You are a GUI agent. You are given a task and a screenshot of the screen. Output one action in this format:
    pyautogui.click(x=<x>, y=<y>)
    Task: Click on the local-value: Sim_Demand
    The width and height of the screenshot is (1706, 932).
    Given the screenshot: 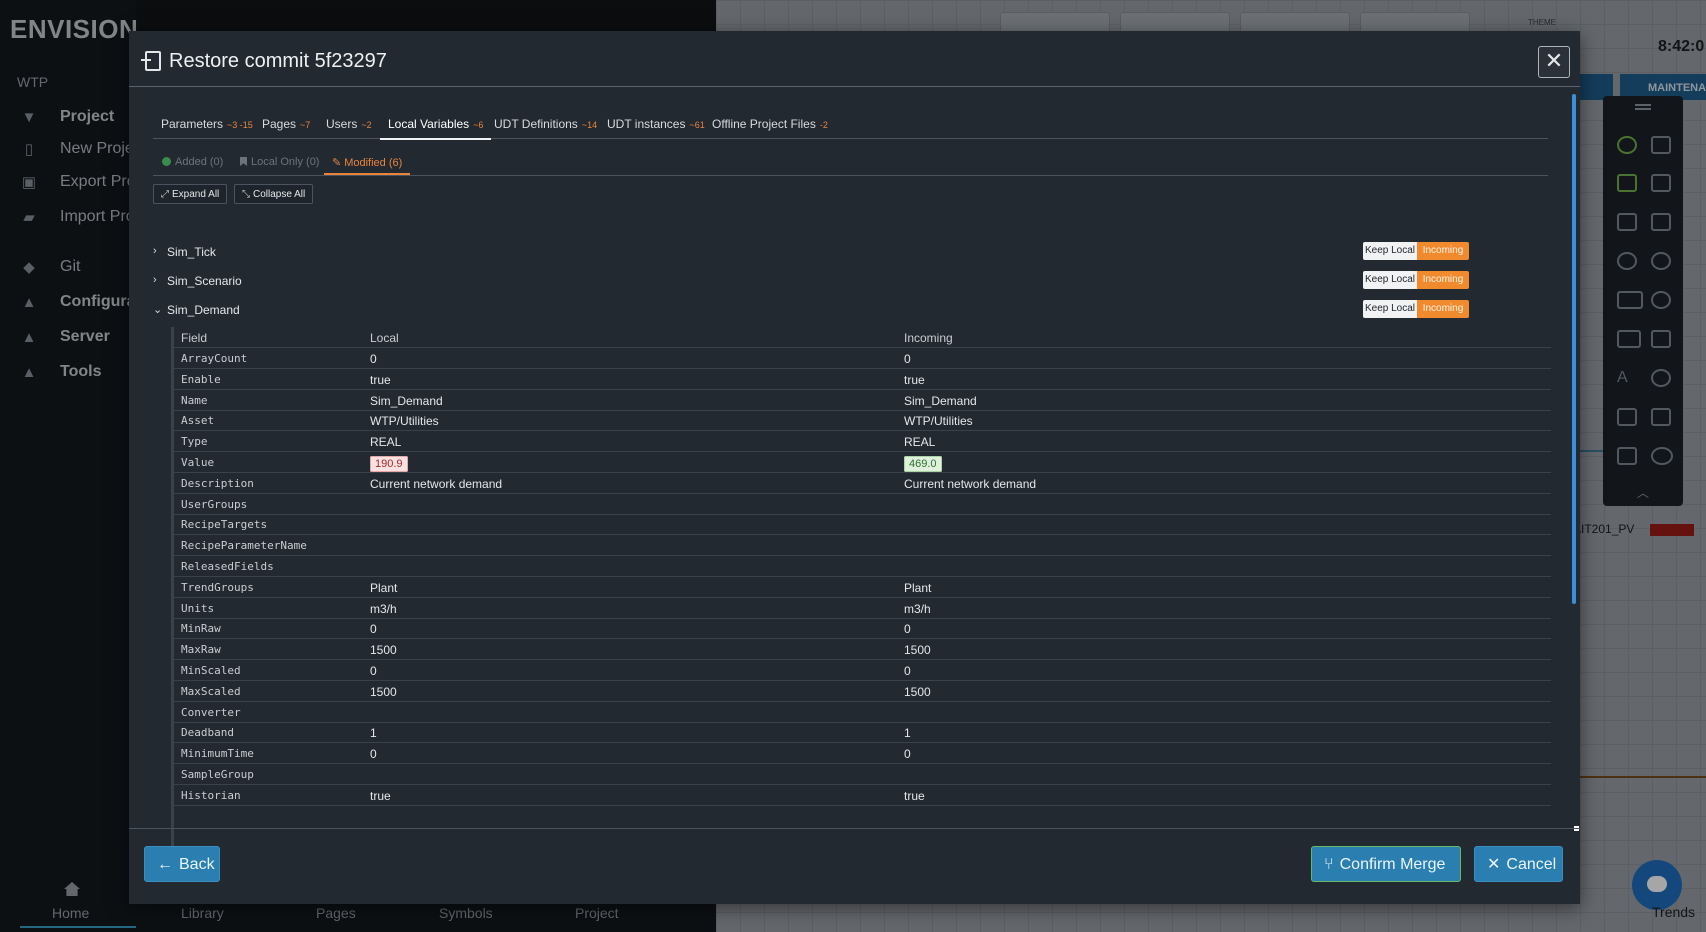 What is the action you would take?
    pyautogui.click(x=406, y=401)
    